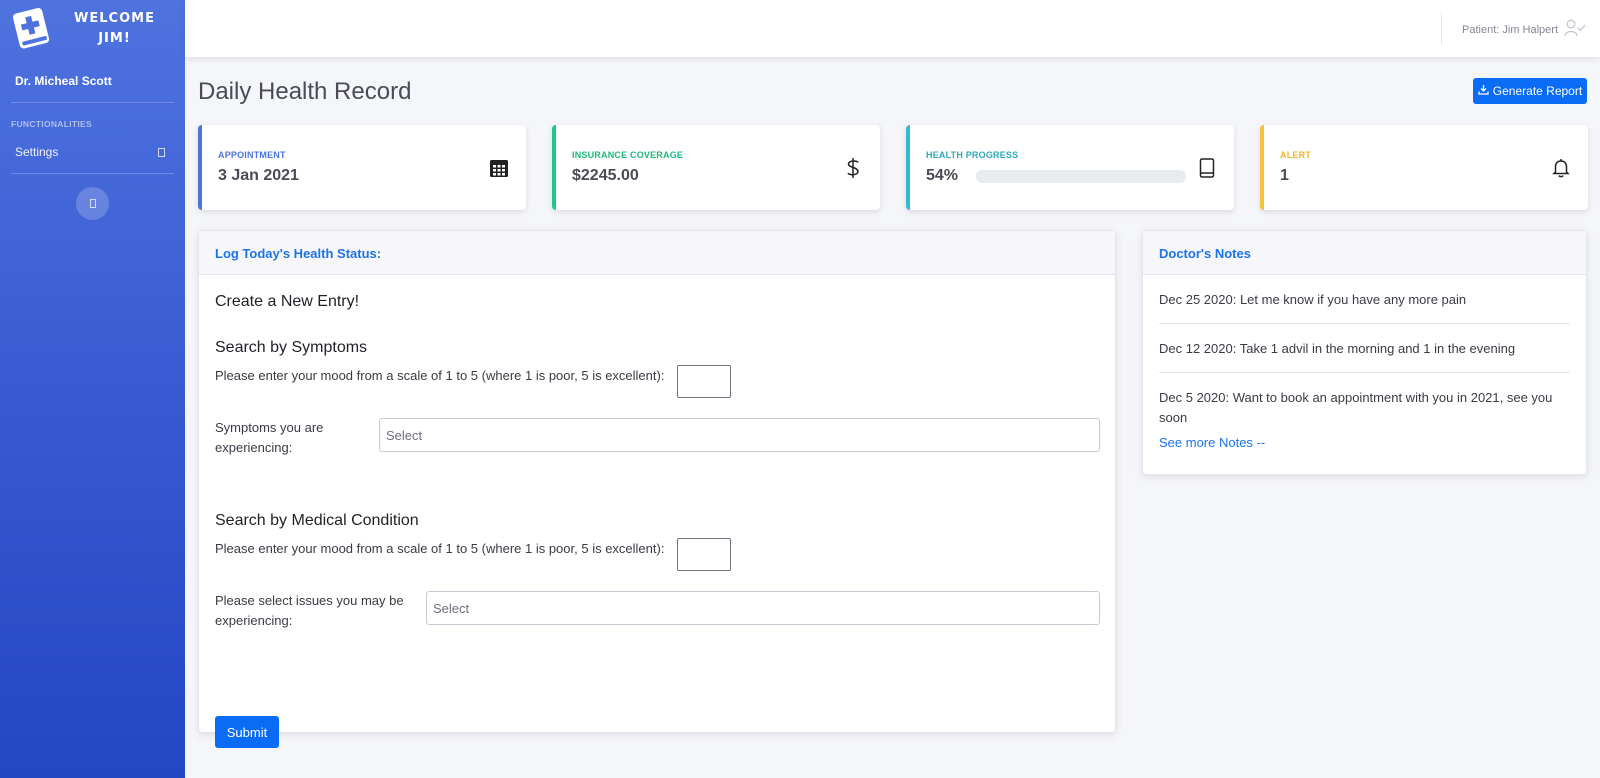 This screenshot has height=778, width=1600. Describe the element at coordinates (1070, 167) in the screenshot. I see `card-health-progress: HEALTH PROGRESS 54%` at that location.